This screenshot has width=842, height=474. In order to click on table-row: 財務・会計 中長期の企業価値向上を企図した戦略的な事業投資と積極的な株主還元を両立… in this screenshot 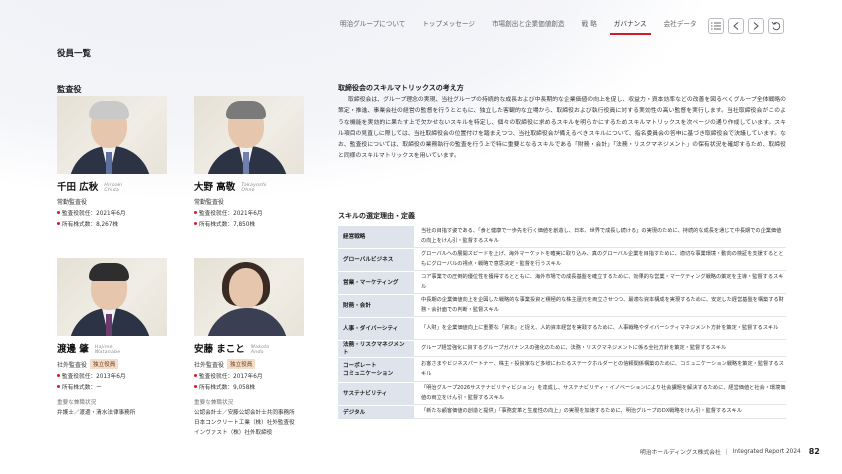, I will do `click(562, 306)`.